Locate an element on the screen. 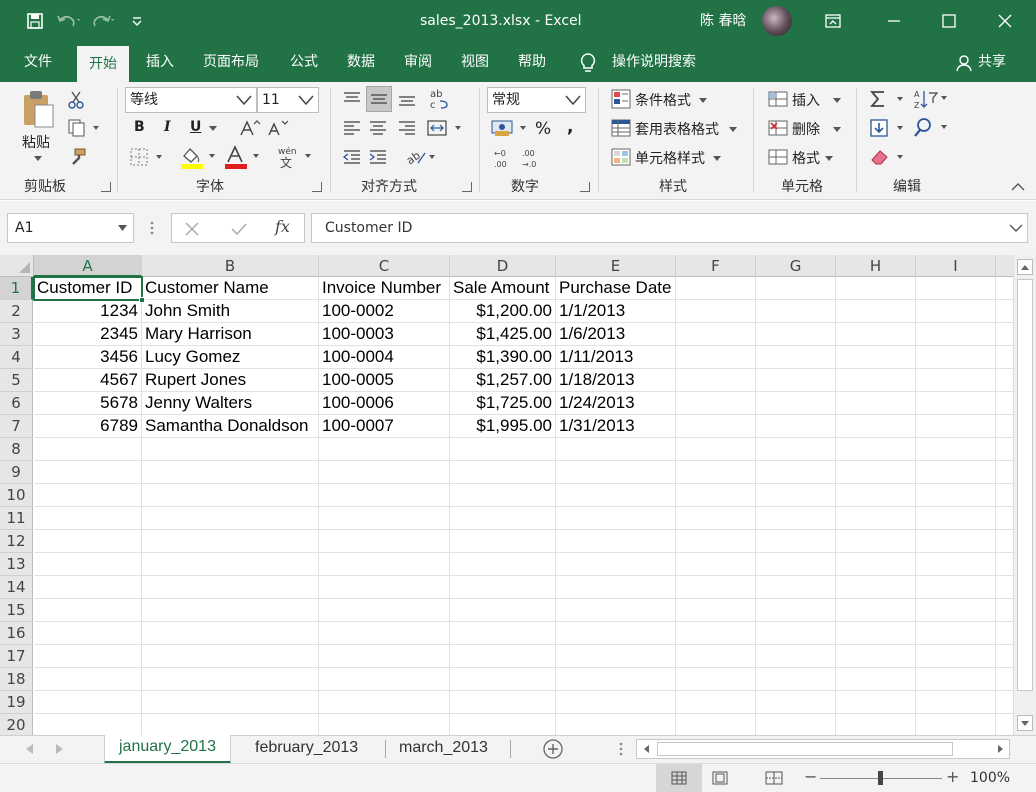 The width and height of the screenshot is (1036, 792). format-cells-icon is located at coordinates (778, 157).